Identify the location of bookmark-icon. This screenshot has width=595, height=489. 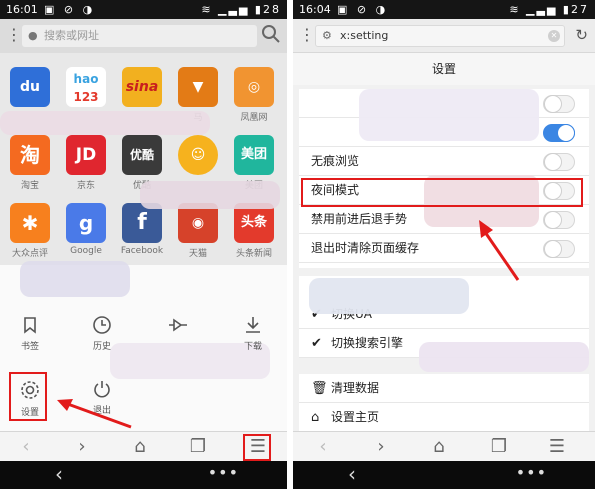
(30, 325).